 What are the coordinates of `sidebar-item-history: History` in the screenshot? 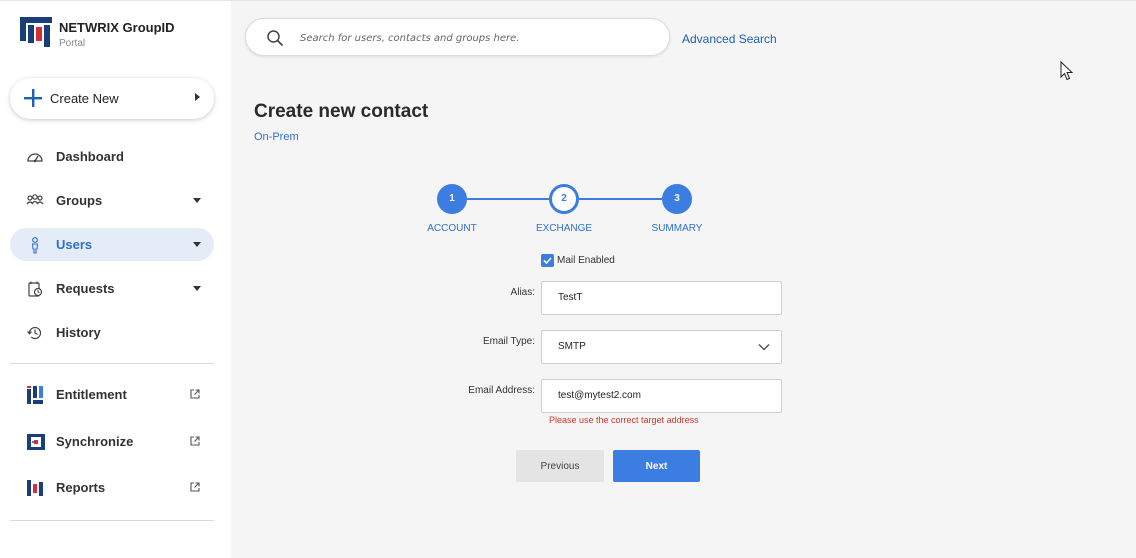 It's located at (112, 332).